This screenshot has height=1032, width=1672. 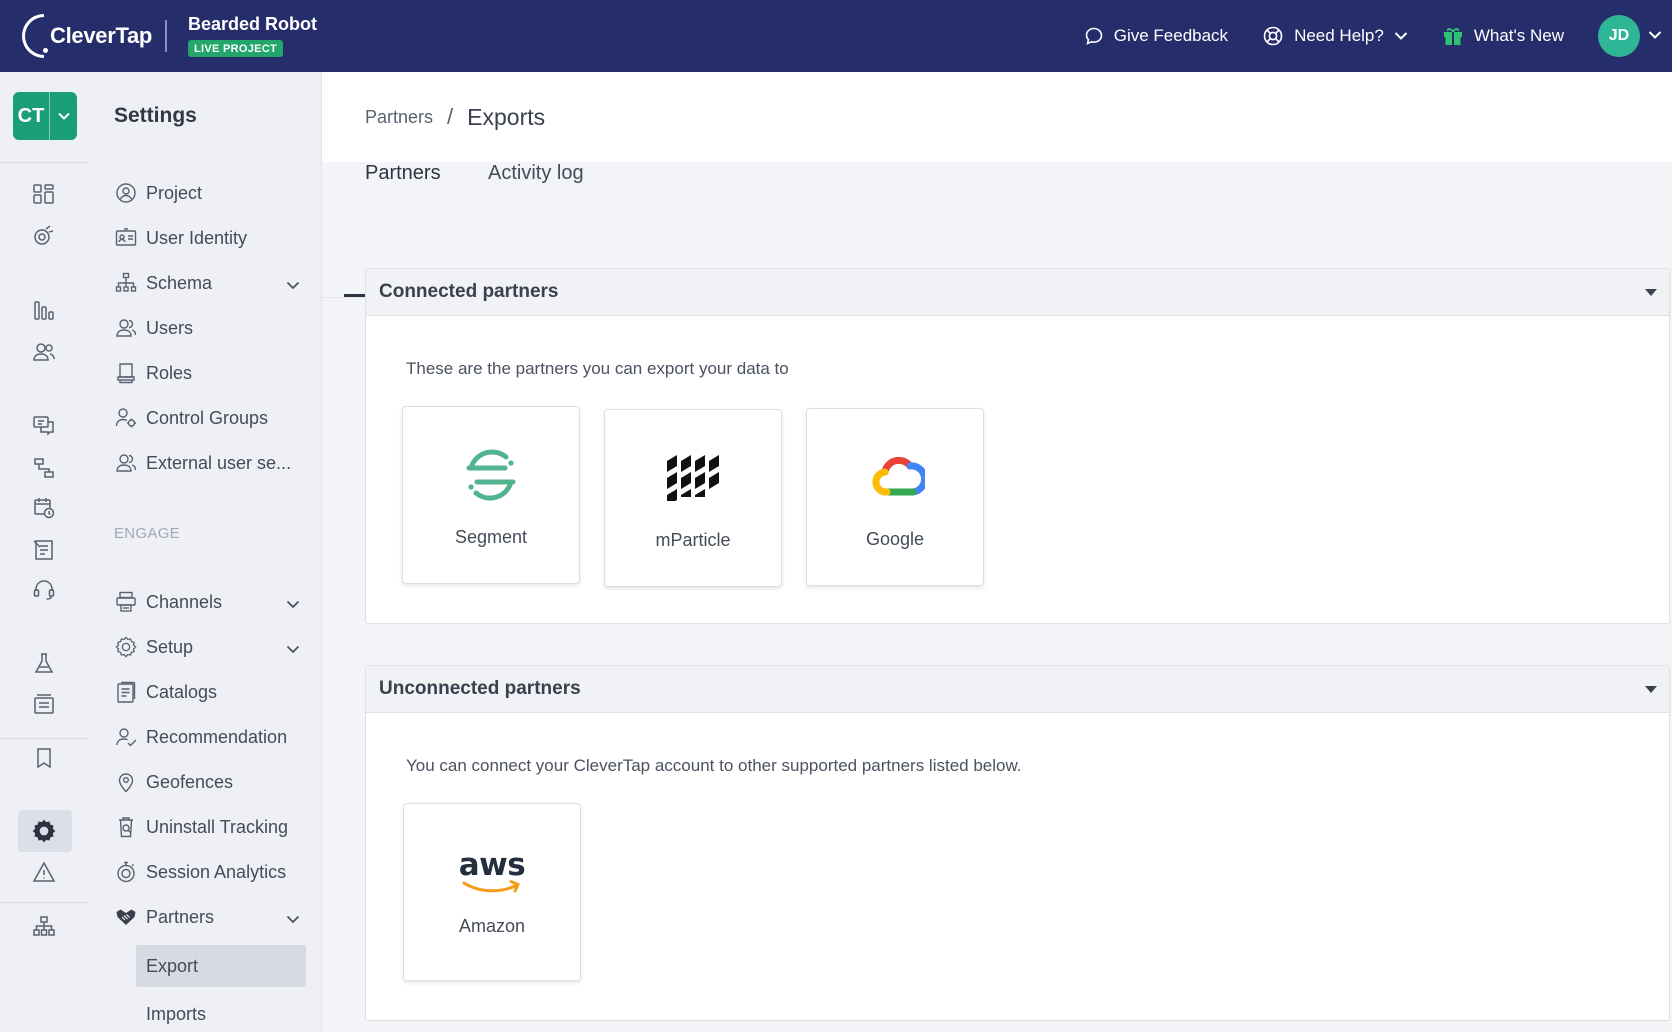 I want to click on account-switcher: CT, so click(x=45, y=116).